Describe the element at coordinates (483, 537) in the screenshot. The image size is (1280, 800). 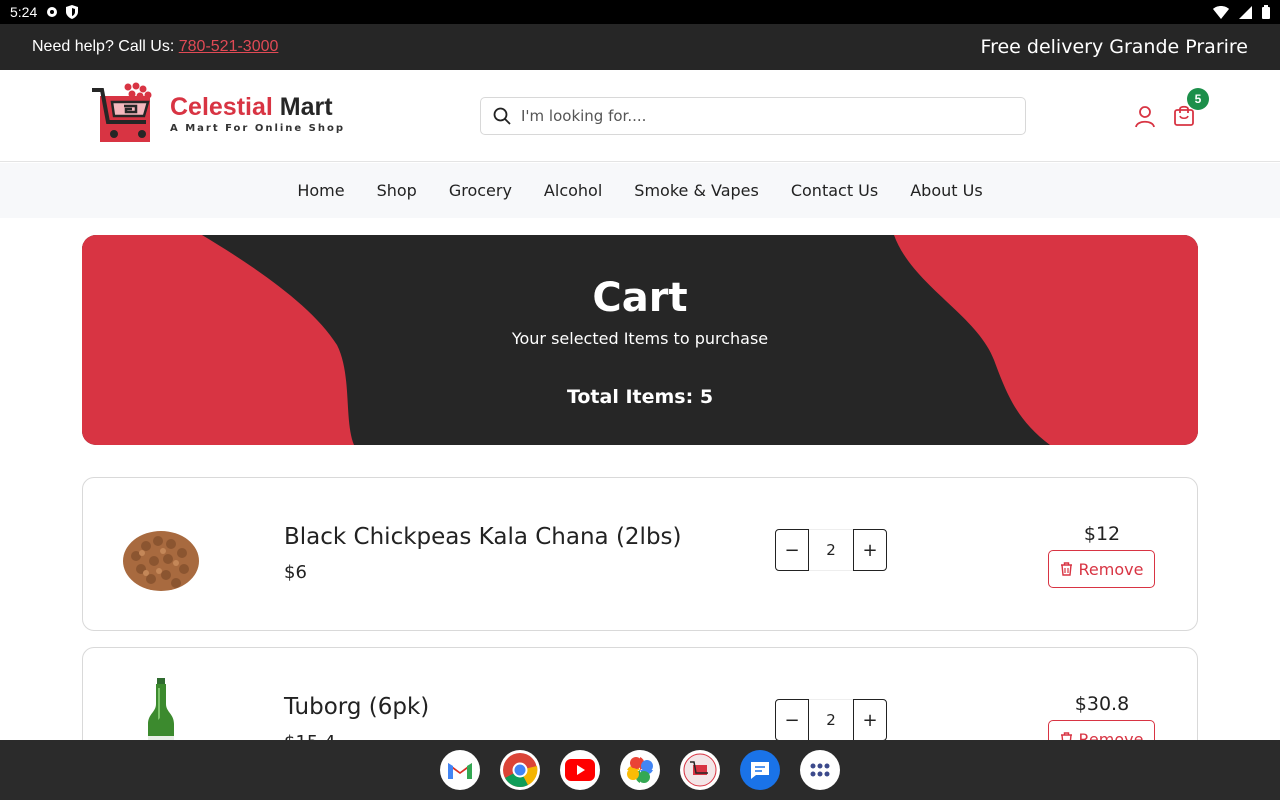
I see `product-name: Black Chickpeas Kala Chana (2lbs)` at that location.